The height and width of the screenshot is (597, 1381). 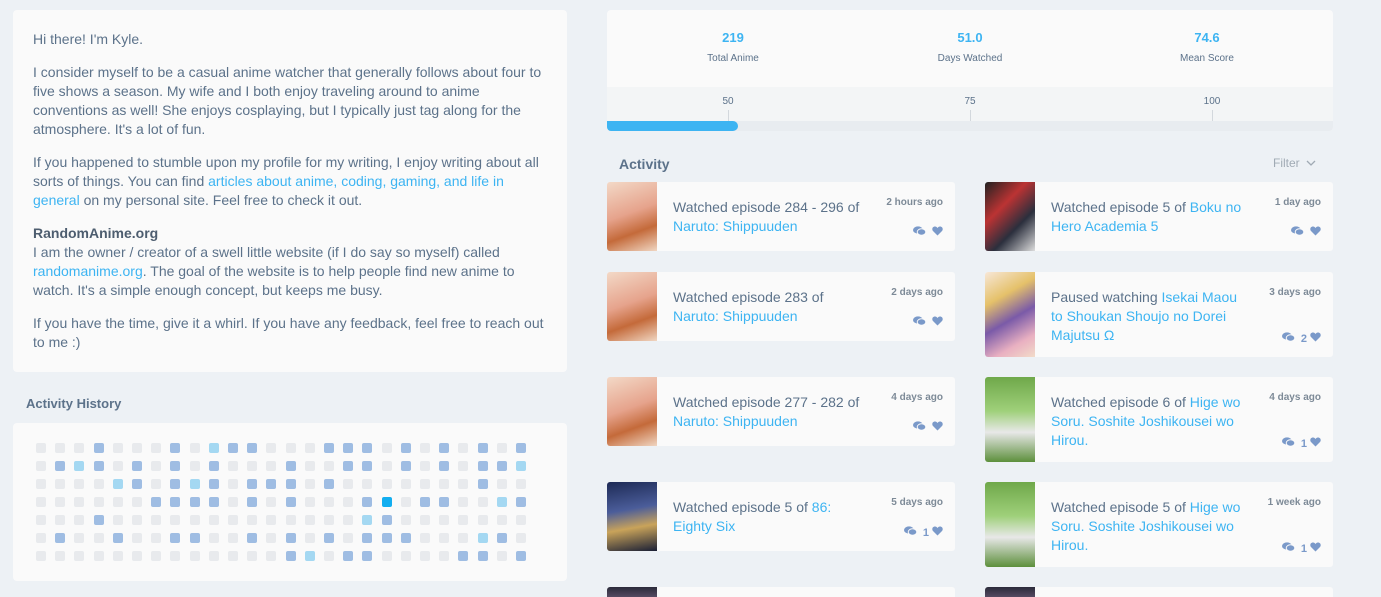 I want to click on like-button: 2, so click(x=1311, y=338).